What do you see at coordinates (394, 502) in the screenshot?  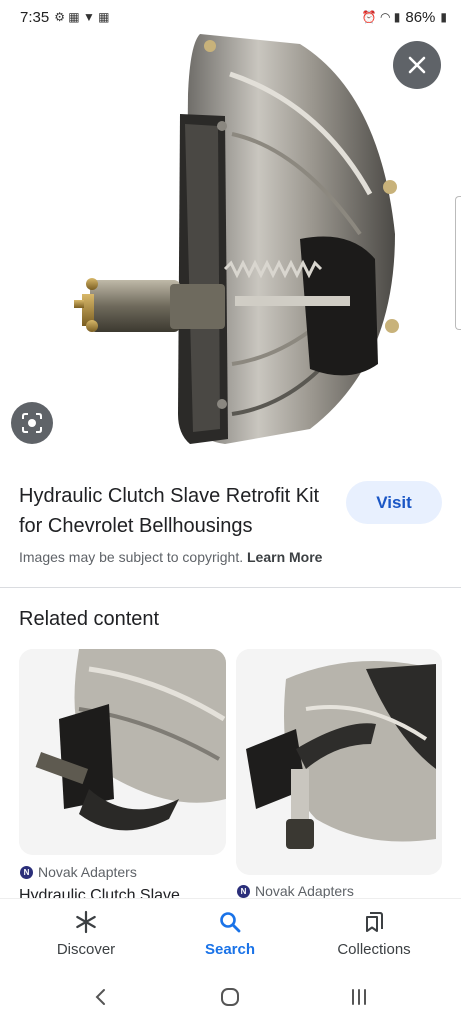 I see `visit-button: Visit` at bounding box center [394, 502].